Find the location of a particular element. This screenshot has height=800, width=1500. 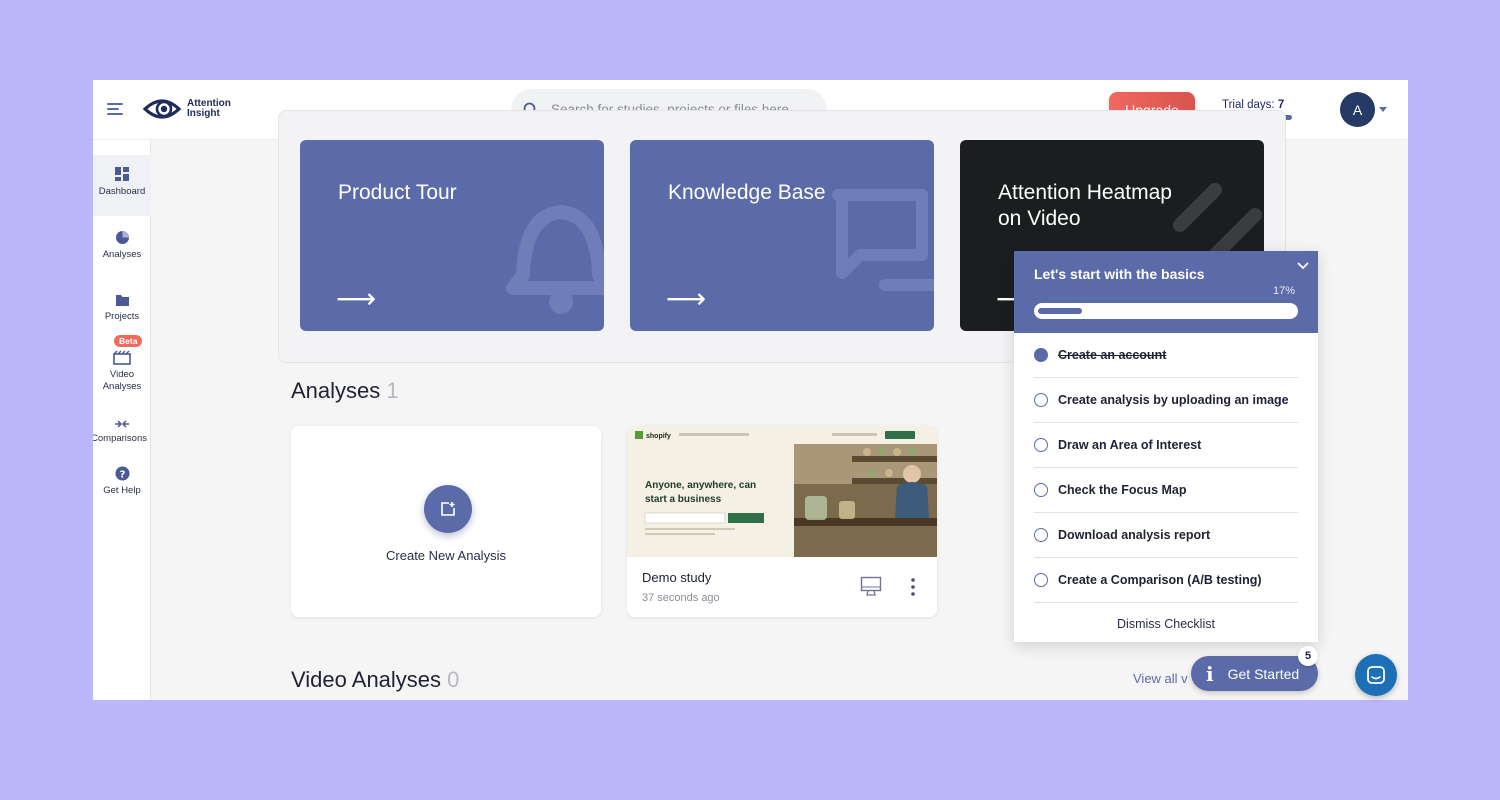

svg-text: Anyone, anywhere, can is located at coordinates (700, 485).